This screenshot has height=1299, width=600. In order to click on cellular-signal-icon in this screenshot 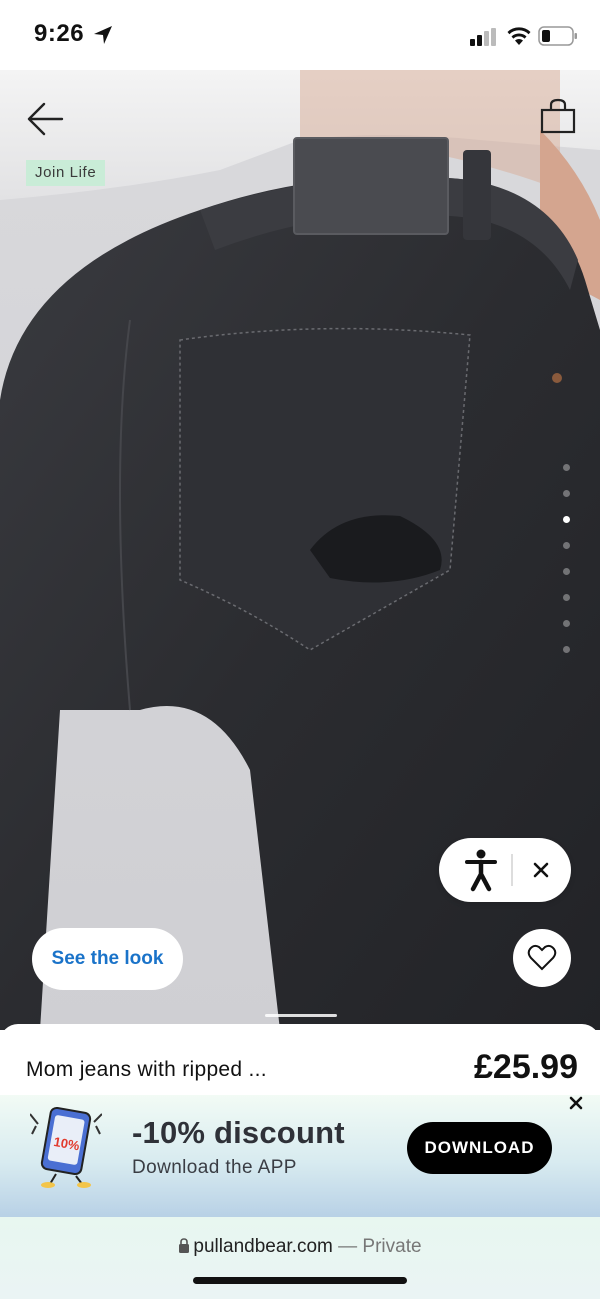, I will do `click(483, 37)`.